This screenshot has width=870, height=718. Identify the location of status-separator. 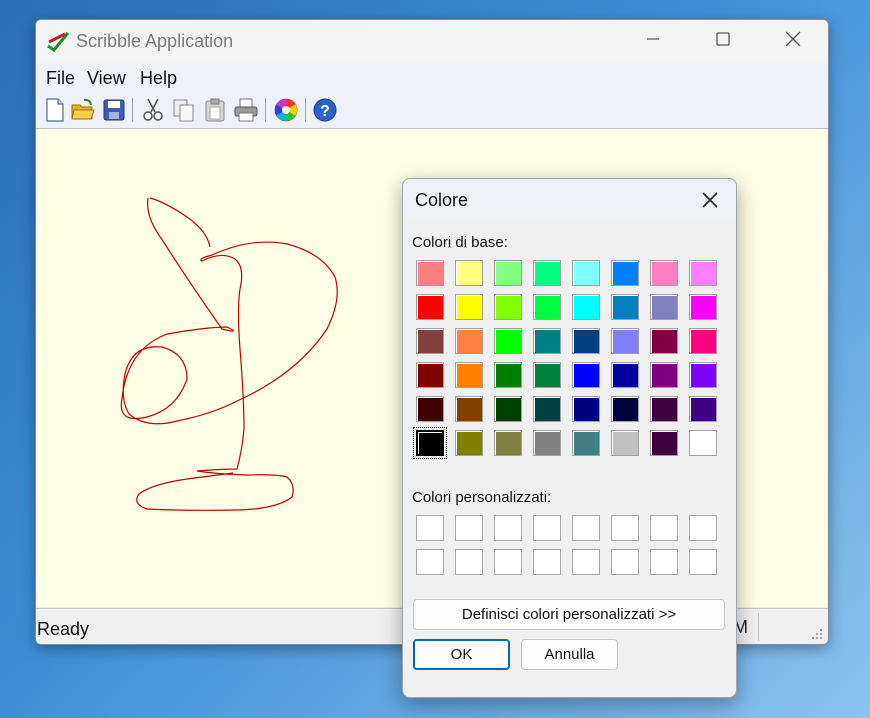
(758, 627).